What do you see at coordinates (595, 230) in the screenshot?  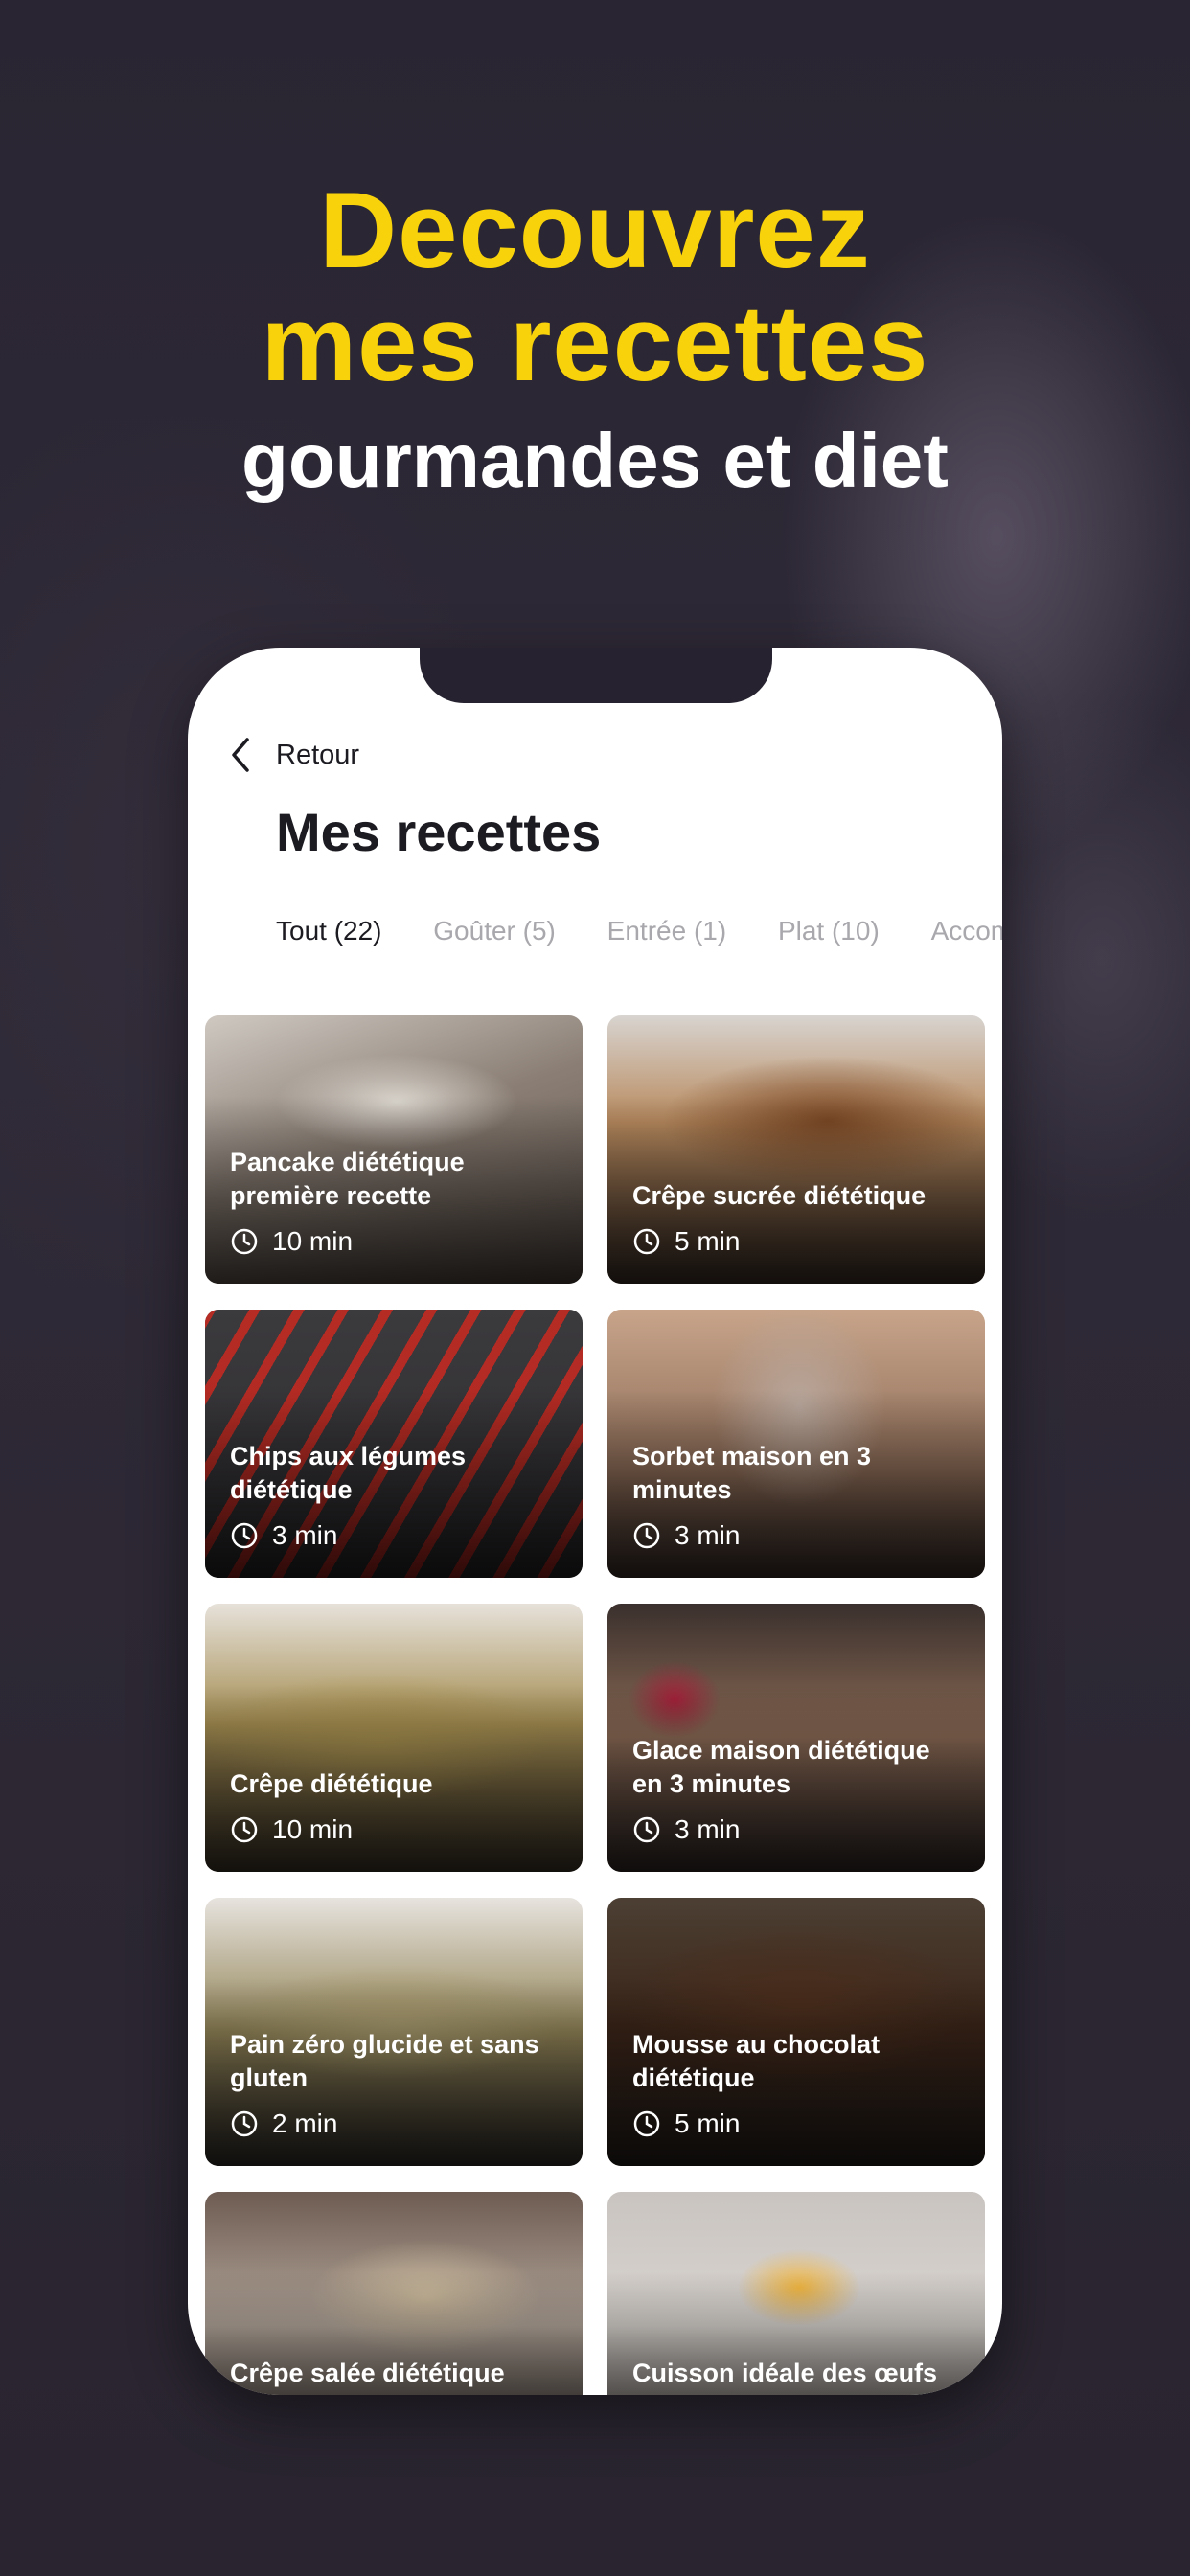 I see `hero-title-line1: Decouvrez` at bounding box center [595, 230].